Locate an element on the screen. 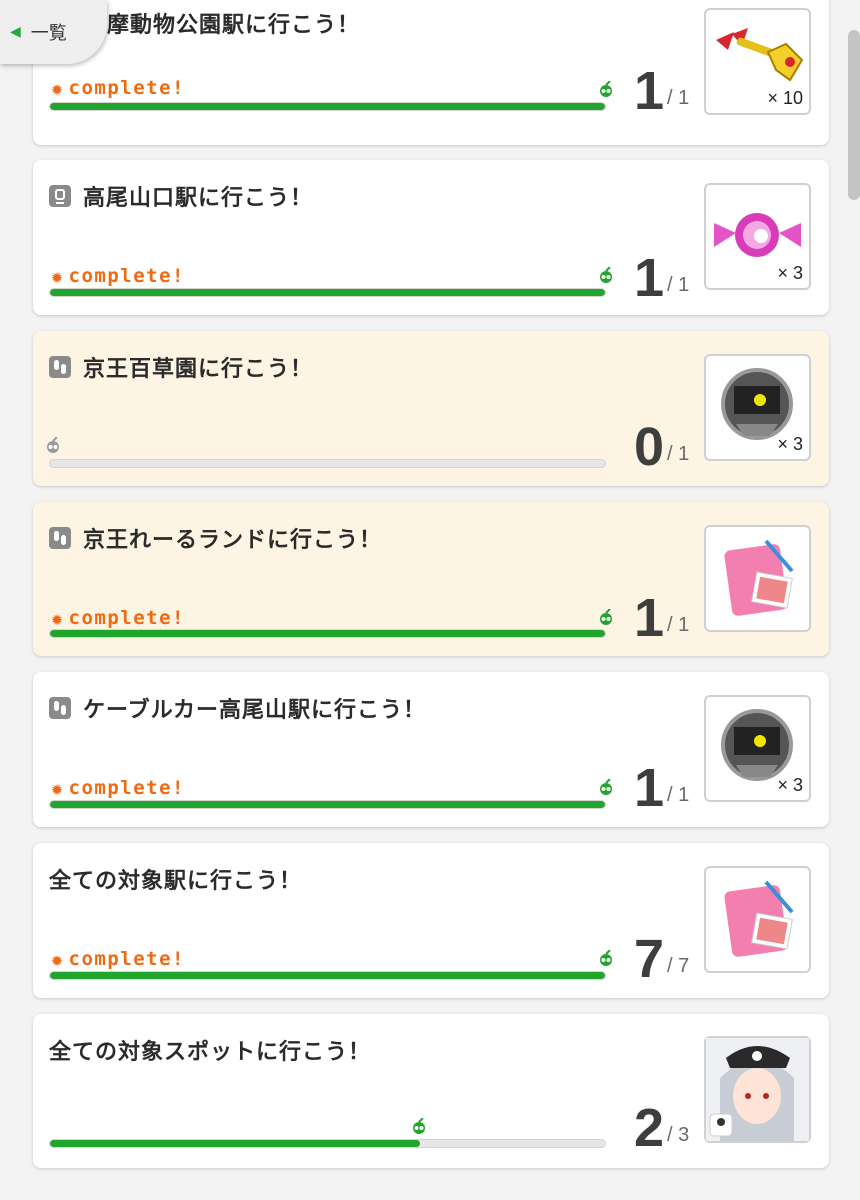 This screenshot has height=1200, width=860. back-button: ◀ 一覧 is located at coordinates (53, 32).